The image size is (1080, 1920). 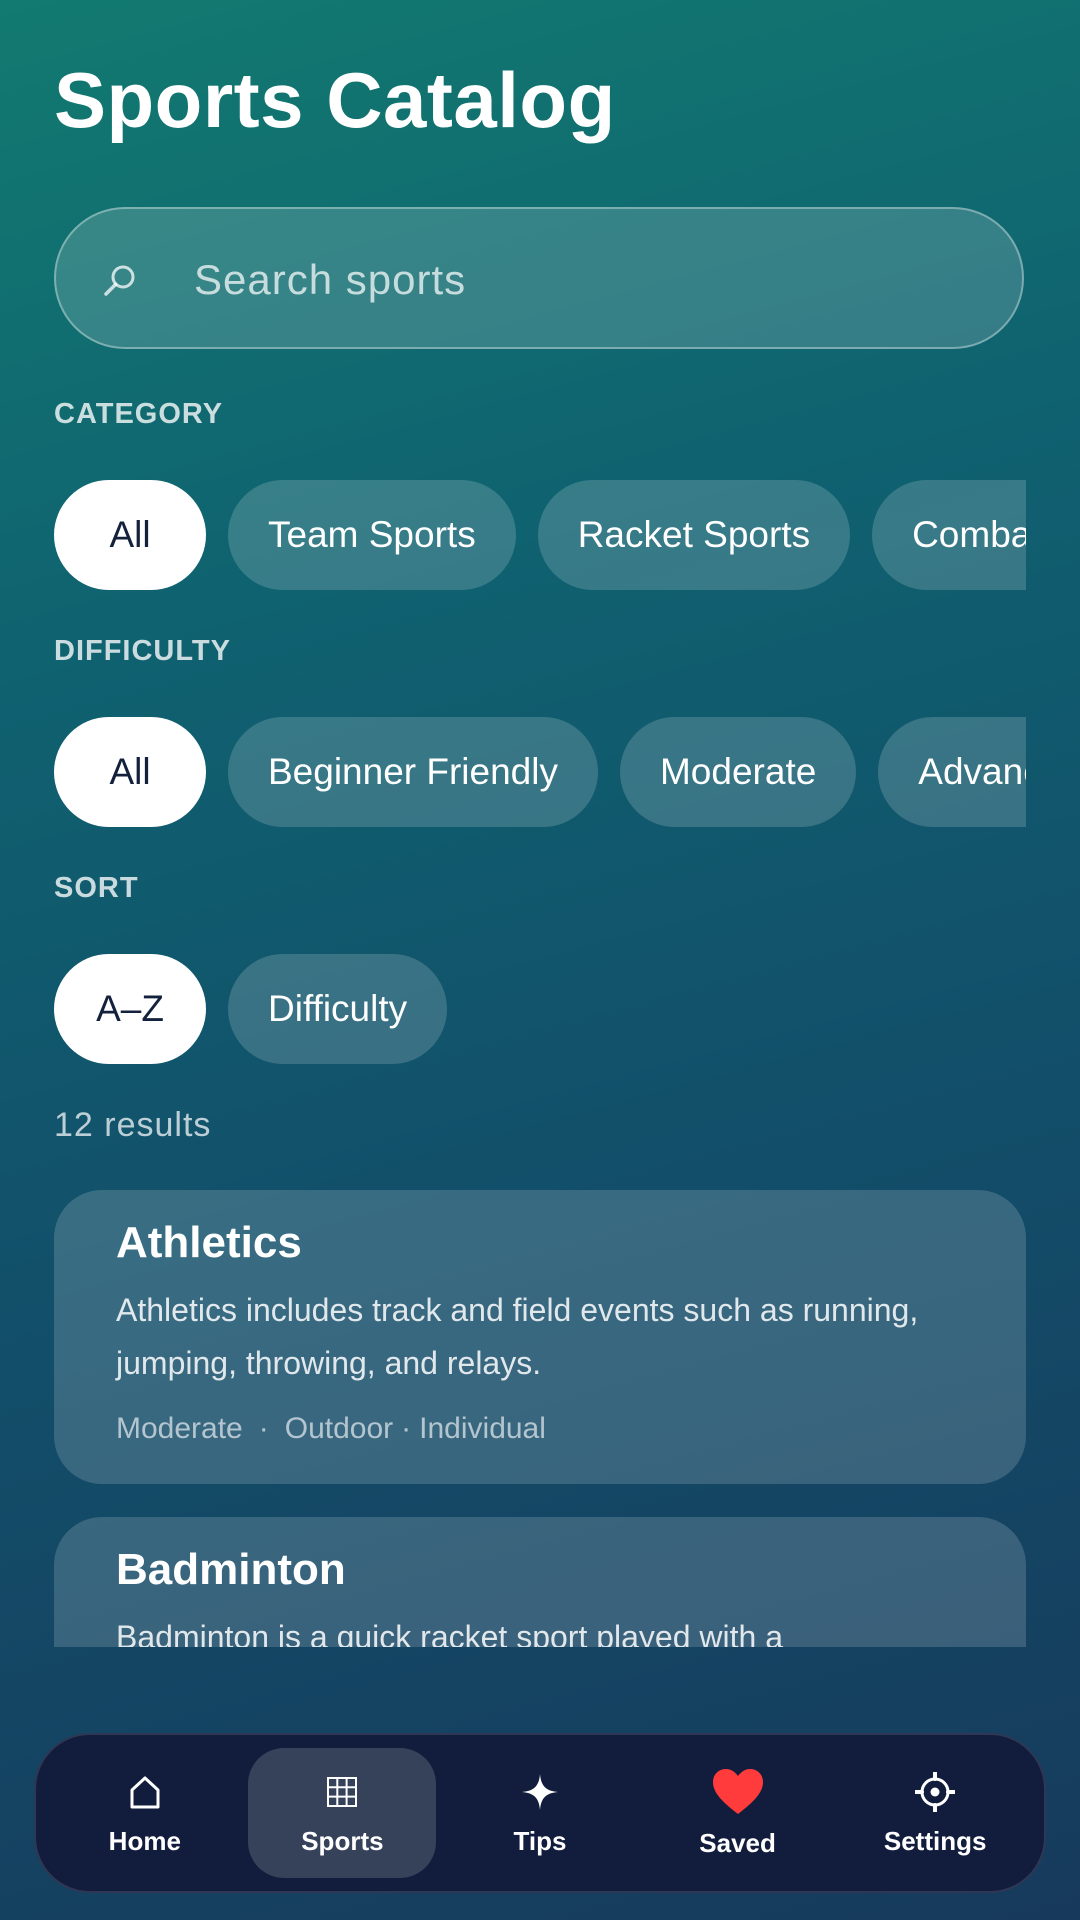 I want to click on sort-chip-a-z: A–Z, so click(x=130, y=1009).